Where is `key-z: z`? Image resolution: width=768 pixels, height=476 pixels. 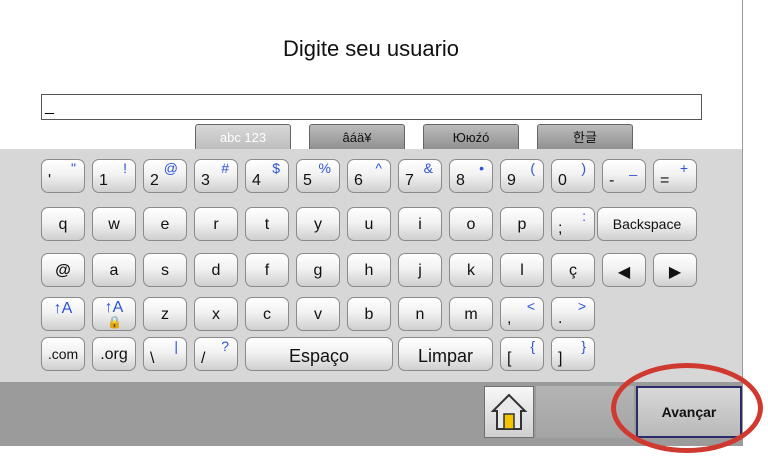
key-z: z is located at coordinates (165, 314).